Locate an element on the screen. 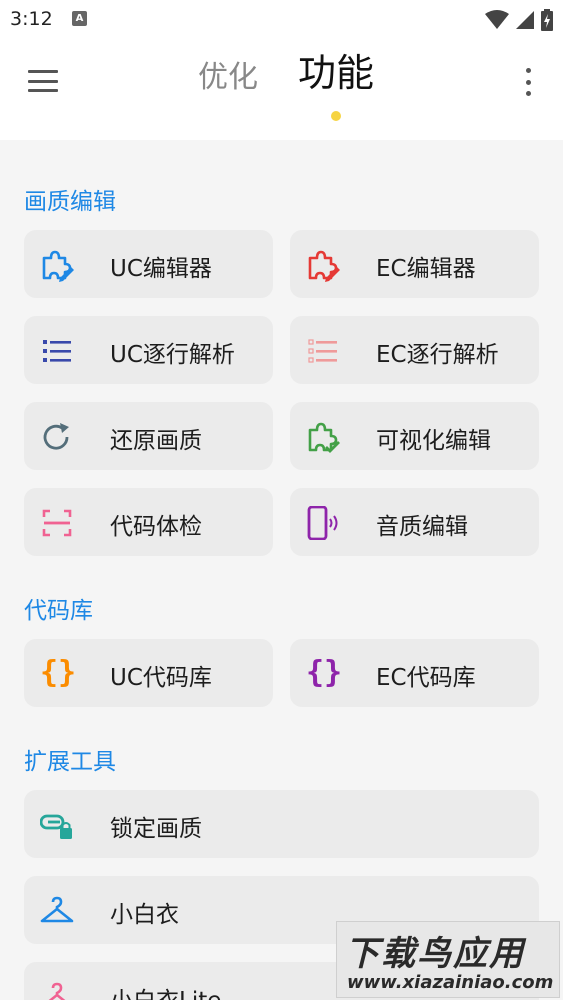 Image resolution: width=563 pixels, height=1000 pixels. more-options-button is located at coordinates (528, 82).